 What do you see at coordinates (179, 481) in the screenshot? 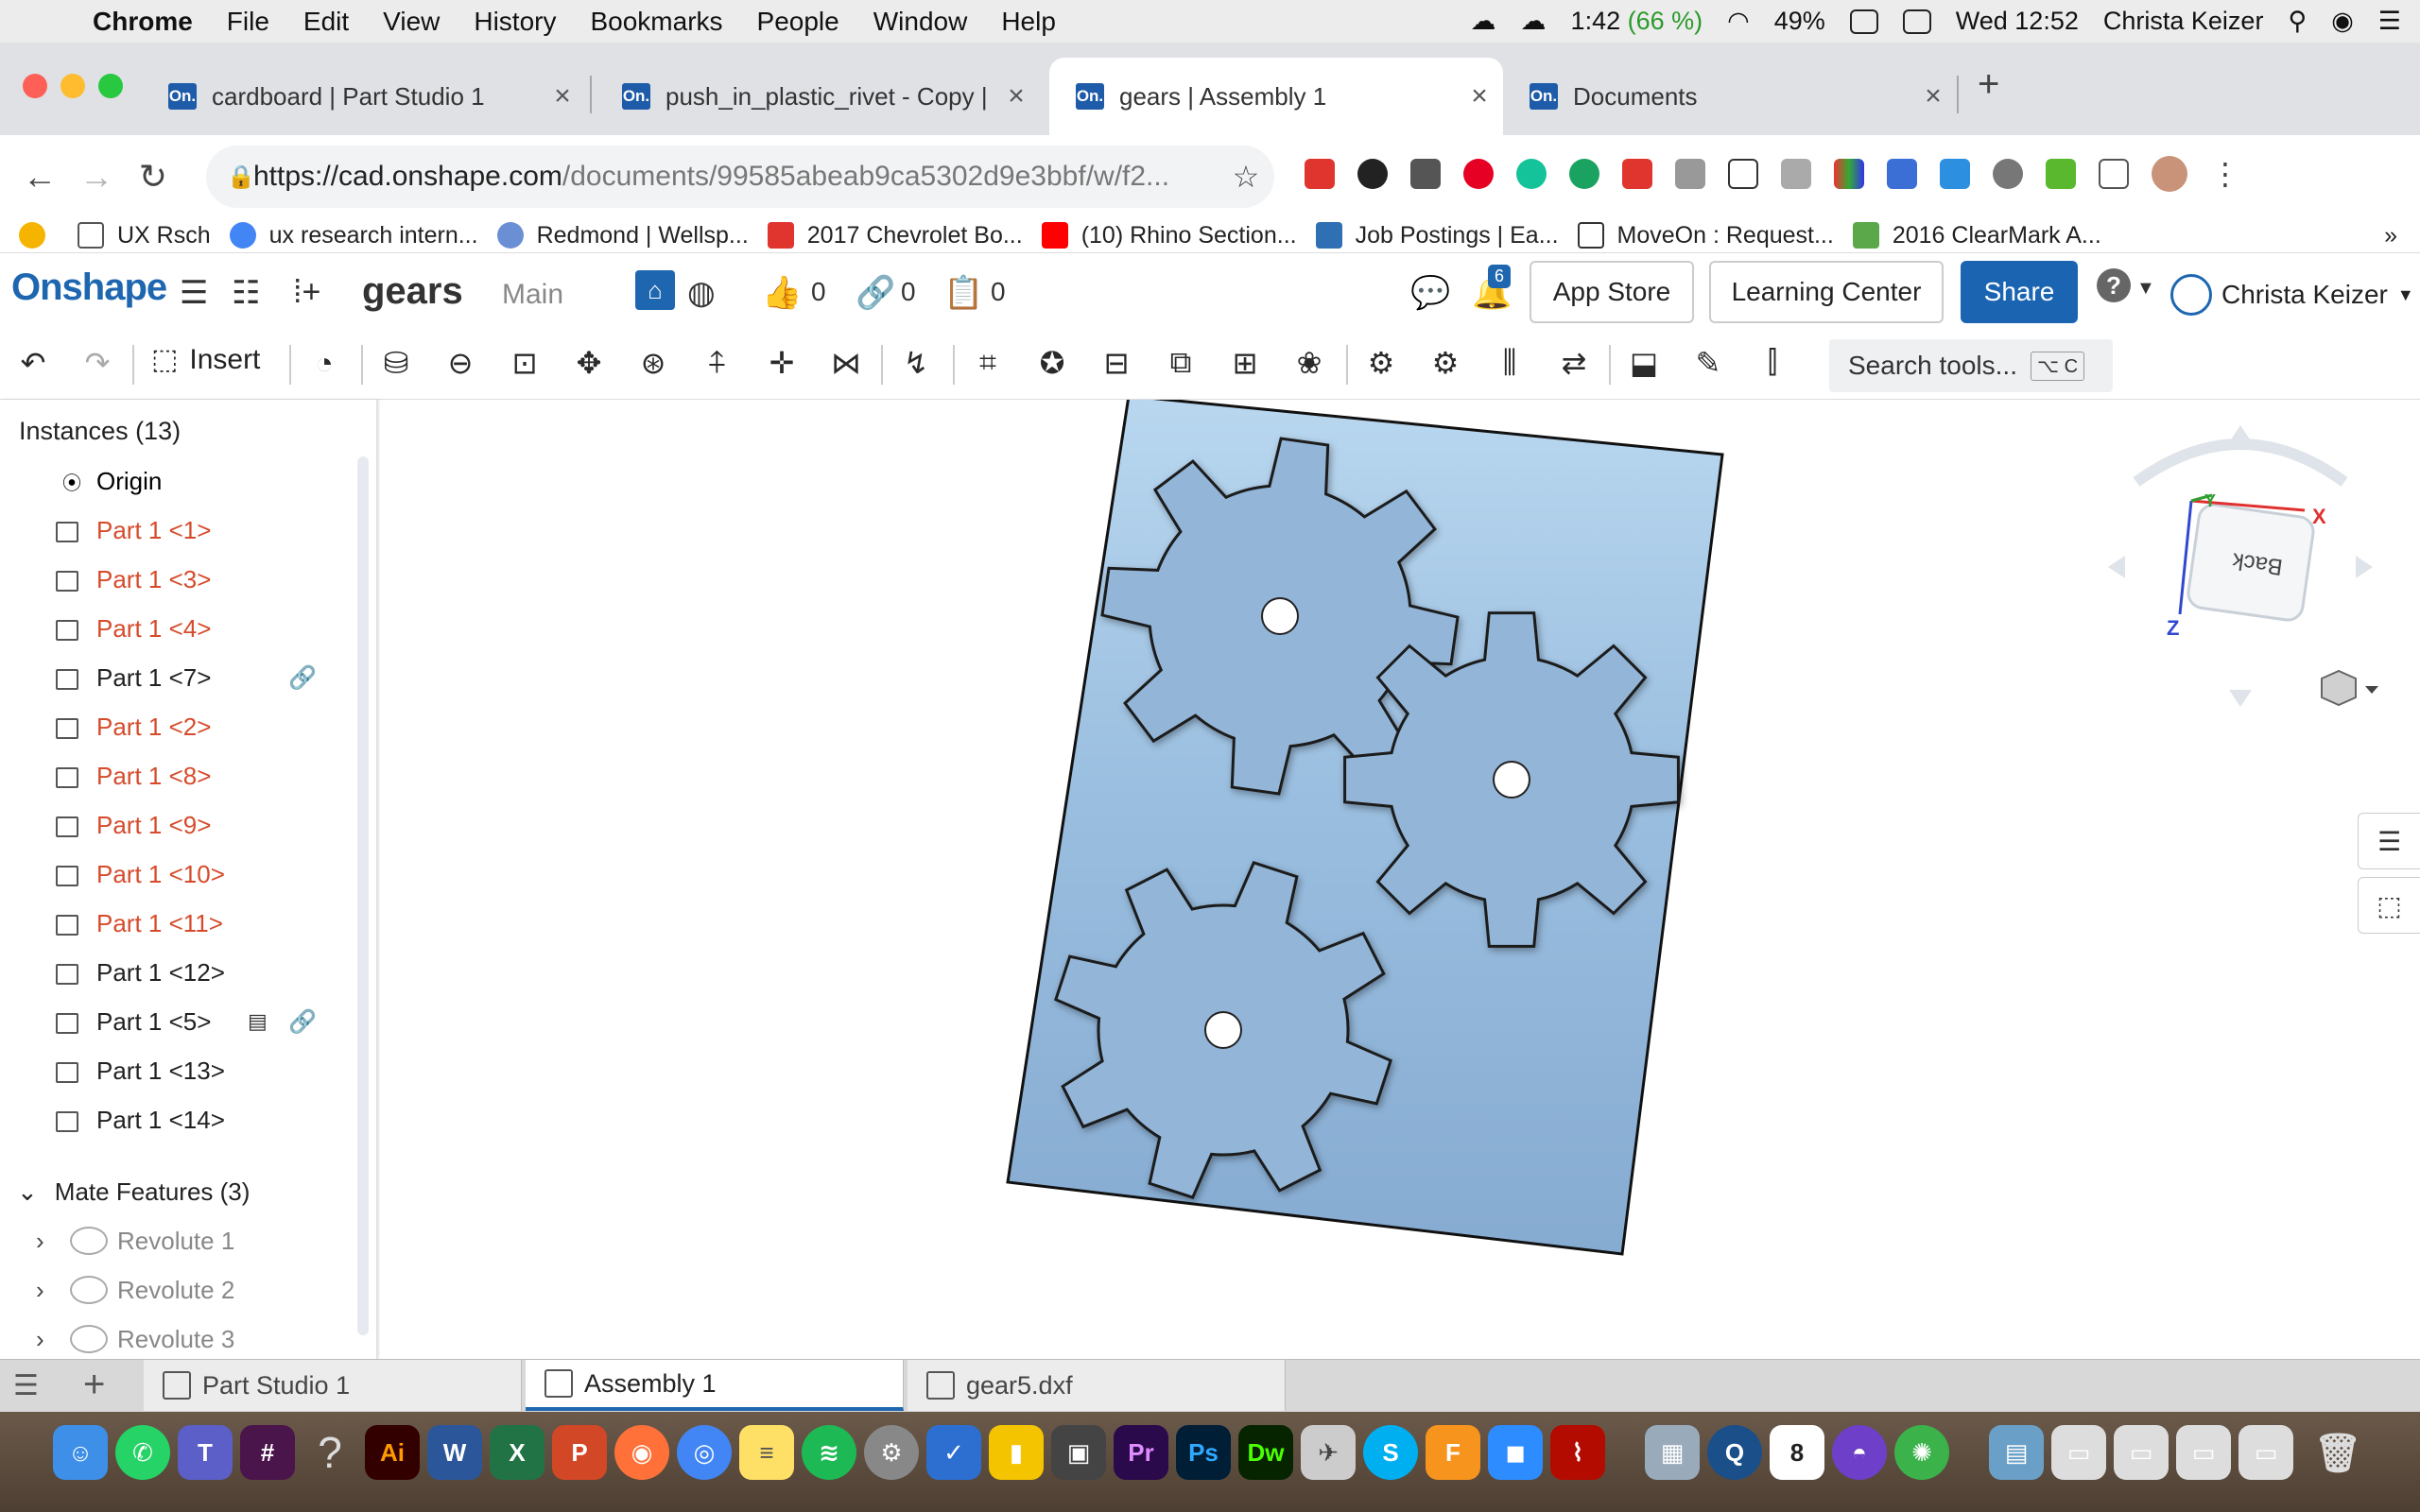
I see `origin-item: ⦿ Origin` at bounding box center [179, 481].